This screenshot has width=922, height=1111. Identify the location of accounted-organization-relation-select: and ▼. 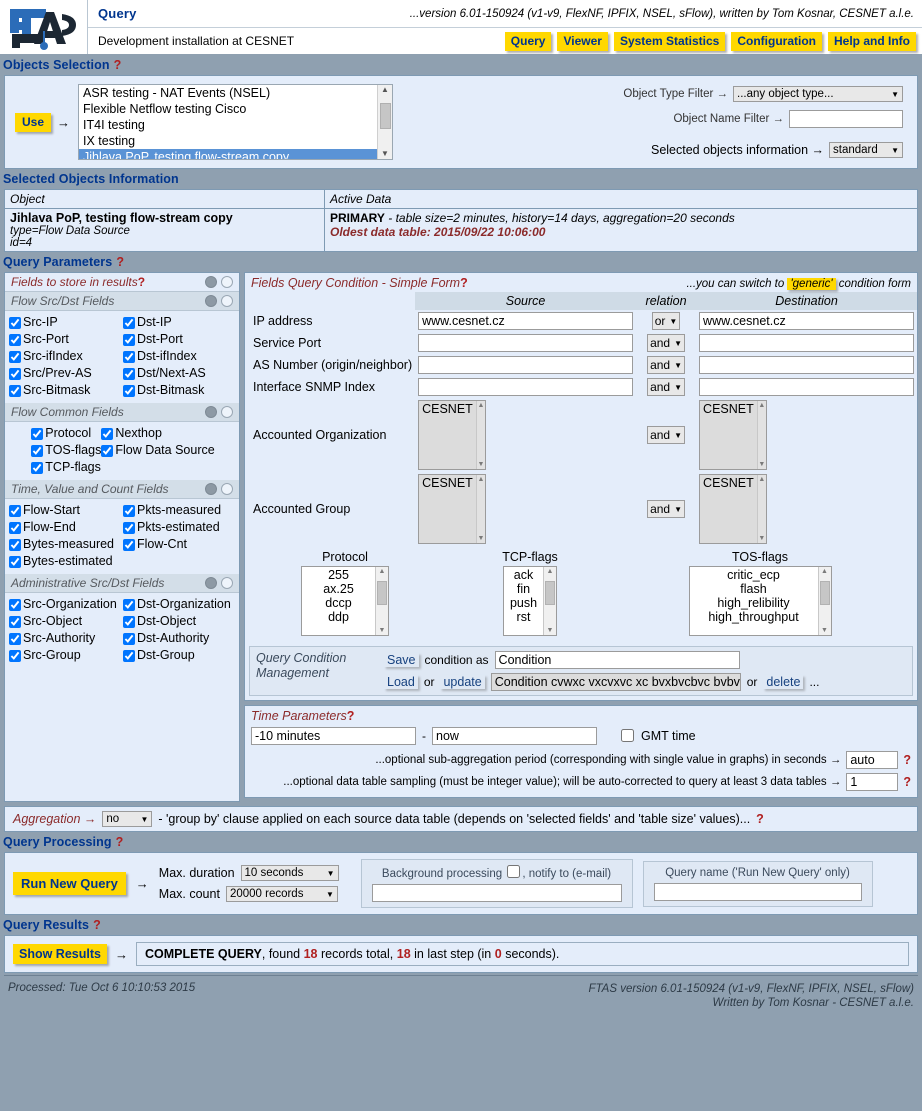
(666, 435).